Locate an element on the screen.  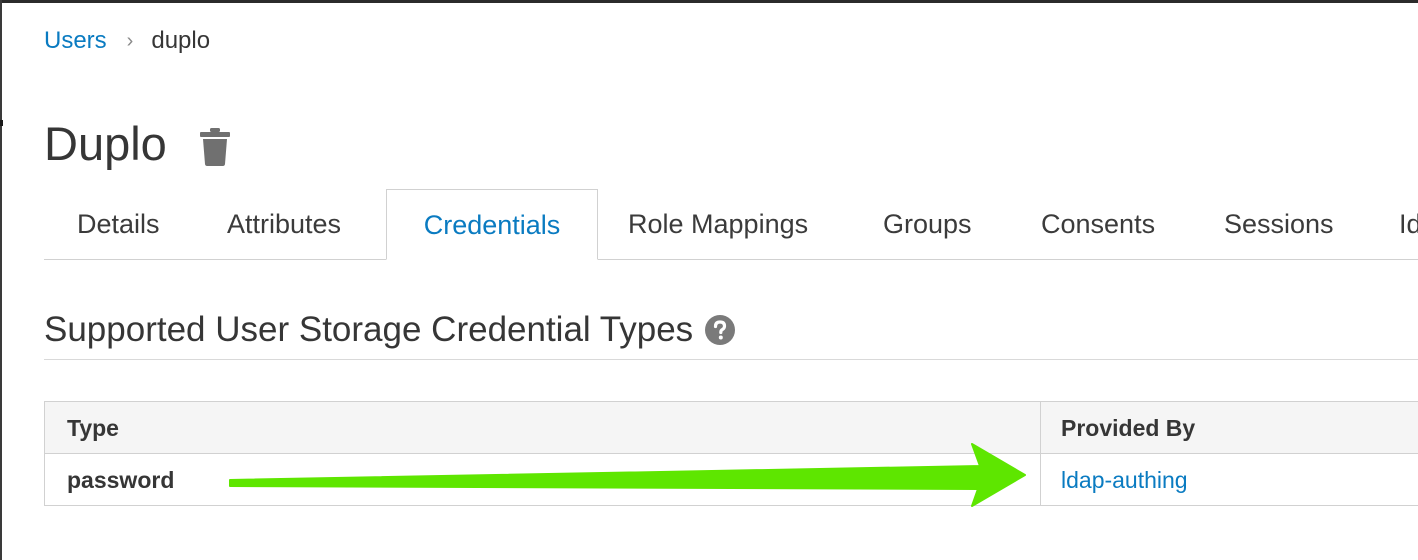
breadcrumb: Users › duplo is located at coordinates (127, 41).